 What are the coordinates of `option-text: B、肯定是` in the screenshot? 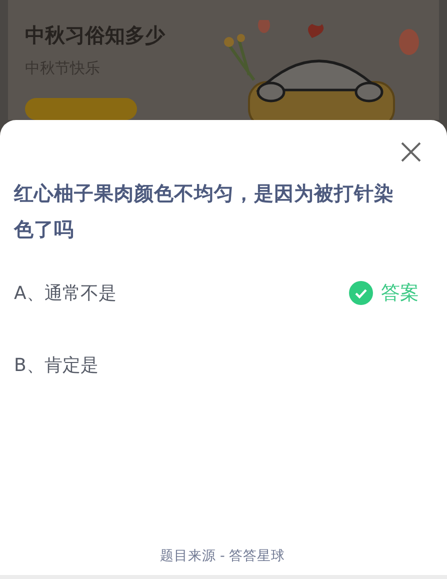 It's located at (56, 365).